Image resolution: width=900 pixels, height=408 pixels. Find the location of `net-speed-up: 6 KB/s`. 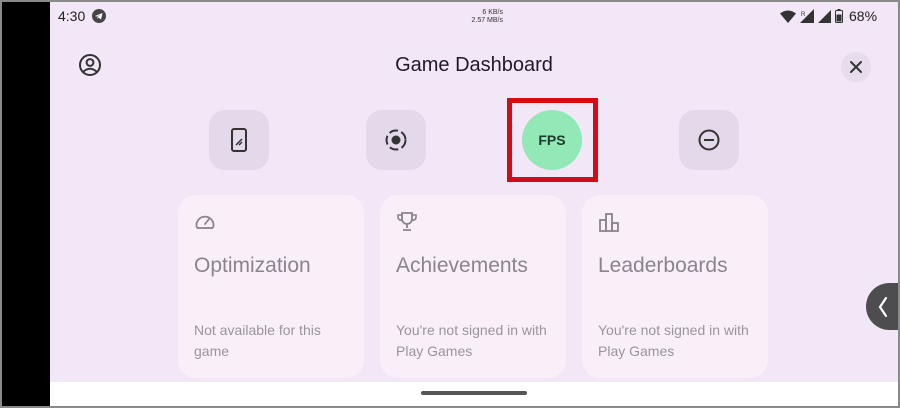

net-speed-up: 6 KB/s is located at coordinates (492, 12).